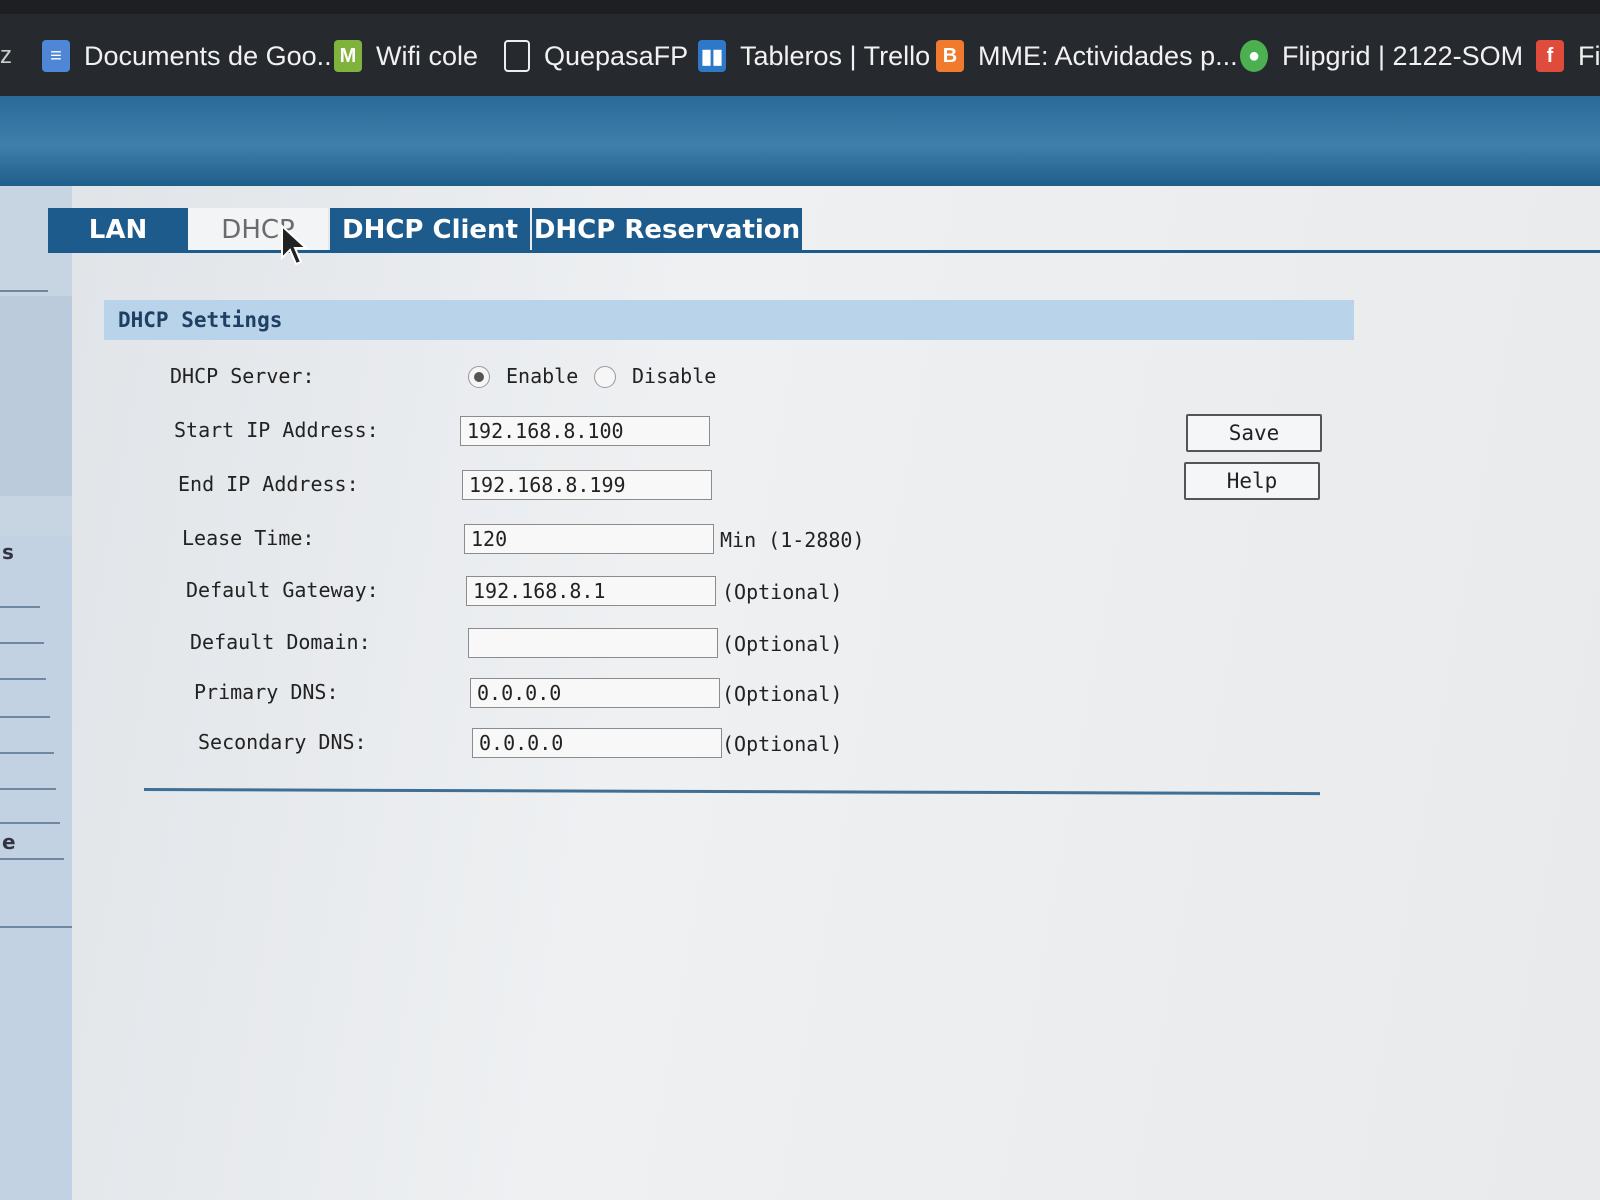 This screenshot has width=1600, height=1200. What do you see at coordinates (1589, 55) in the screenshot?
I see `bookmark-label: Fi` at bounding box center [1589, 55].